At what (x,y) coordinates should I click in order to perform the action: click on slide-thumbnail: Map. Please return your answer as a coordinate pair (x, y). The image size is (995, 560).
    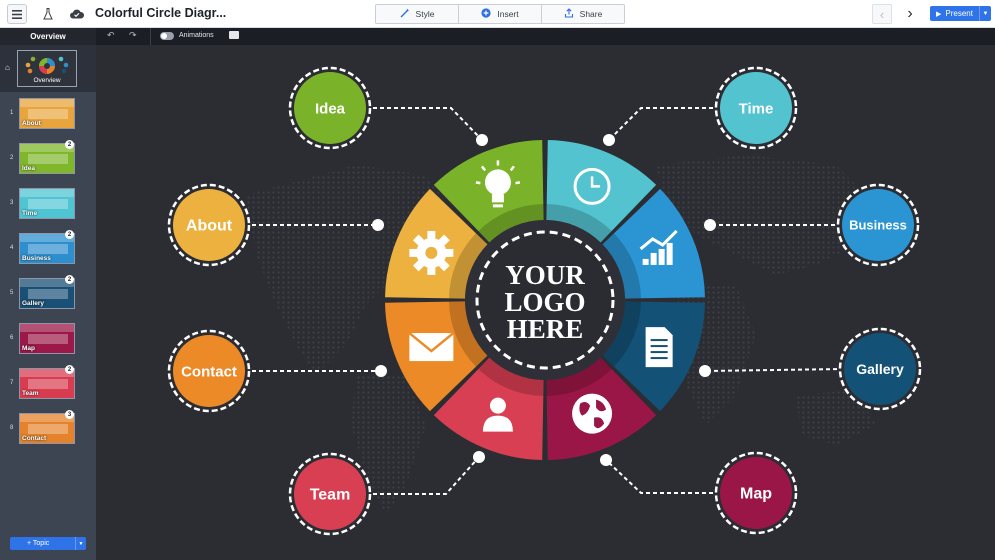
    Looking at the image, I should click on (47, 338).